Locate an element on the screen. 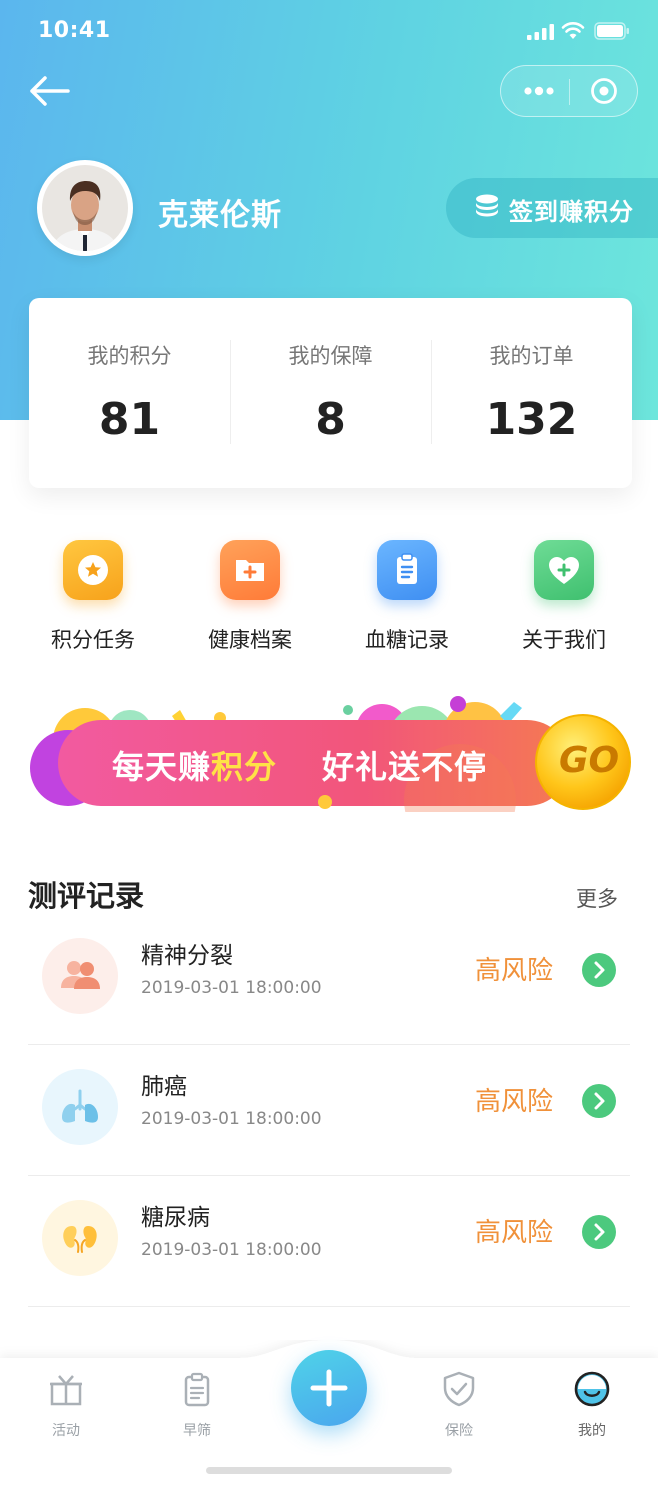 Image resolution: width=658 pixels, height=1498 pixels. miniapp-capsule is located at coordinates (569, 91).